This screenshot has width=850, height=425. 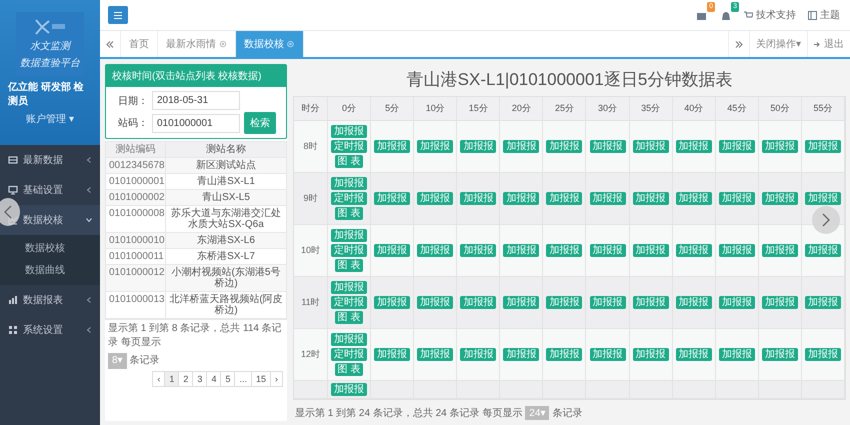 What do you see at coordinates (226, 166) in the screenshot?
I see `table-cell: 新区测试站点` at bounding box center [226, 166].